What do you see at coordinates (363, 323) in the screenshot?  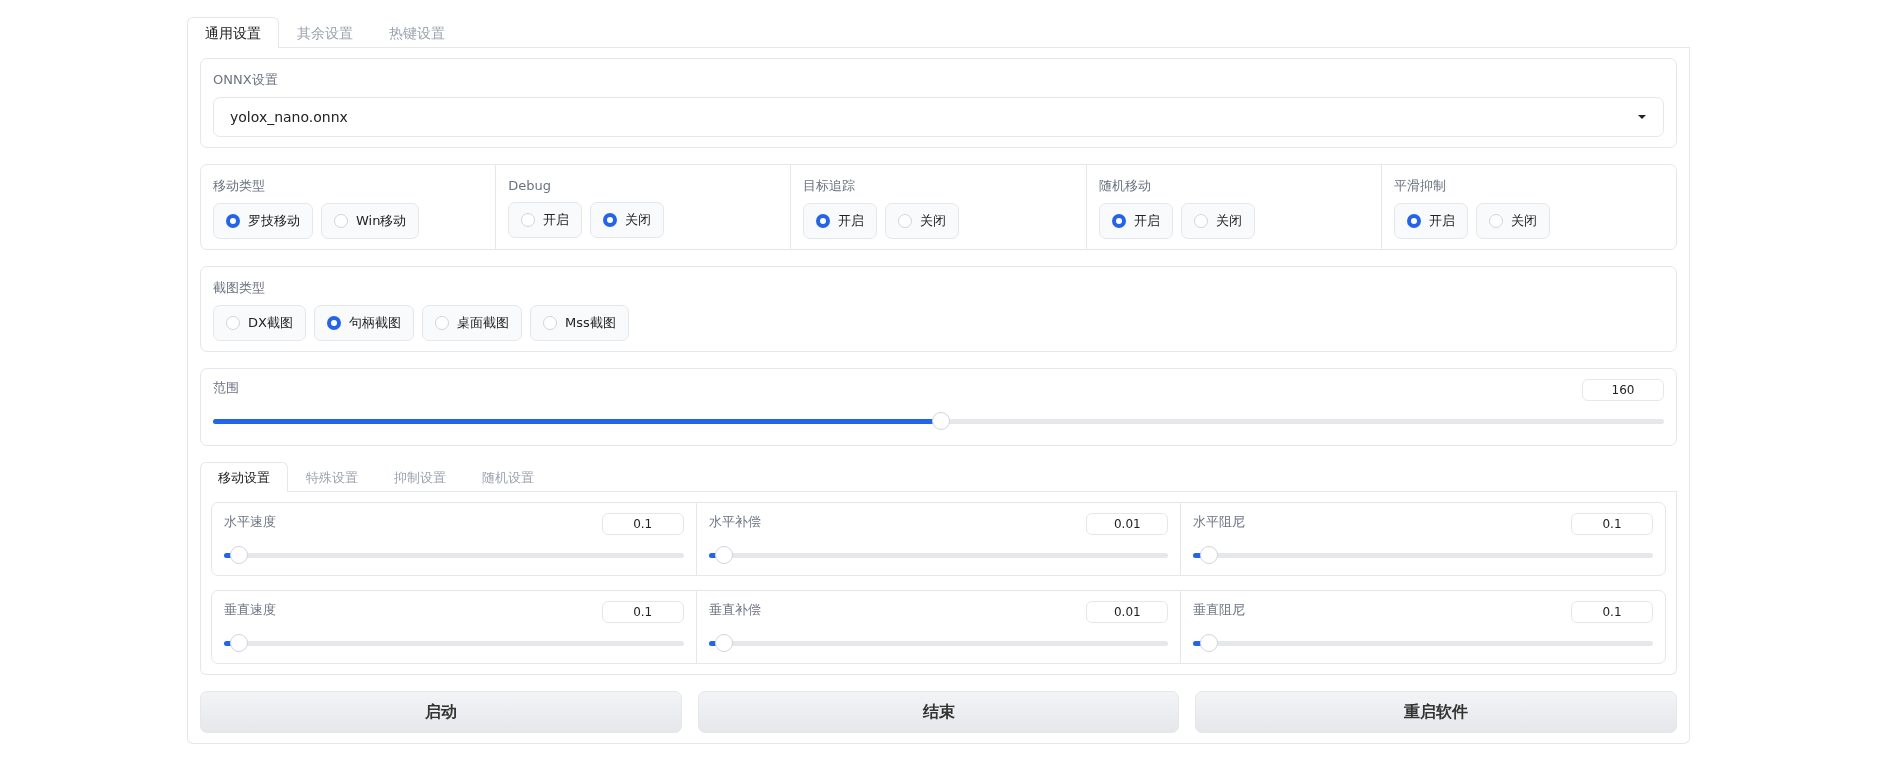 I see `radio-option: 句柄截图` at bounding box center [363, 323].